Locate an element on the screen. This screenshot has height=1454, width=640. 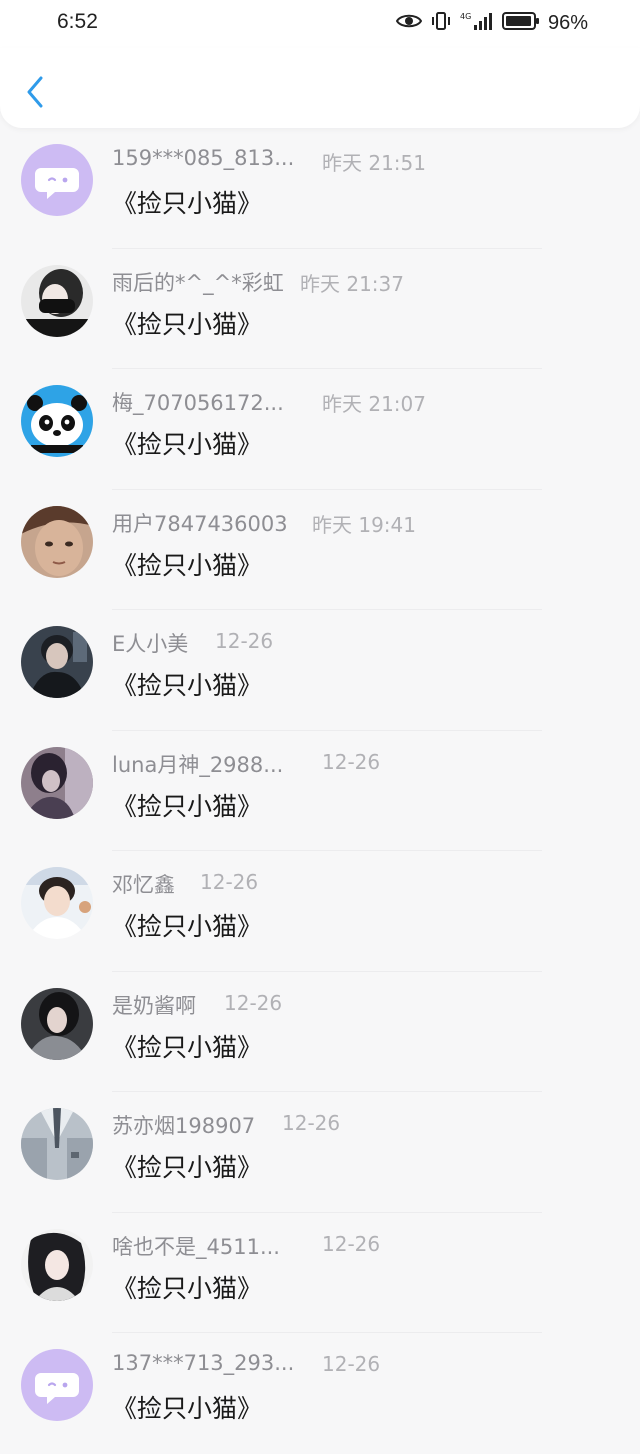
header is located at coordinates (320, 88).